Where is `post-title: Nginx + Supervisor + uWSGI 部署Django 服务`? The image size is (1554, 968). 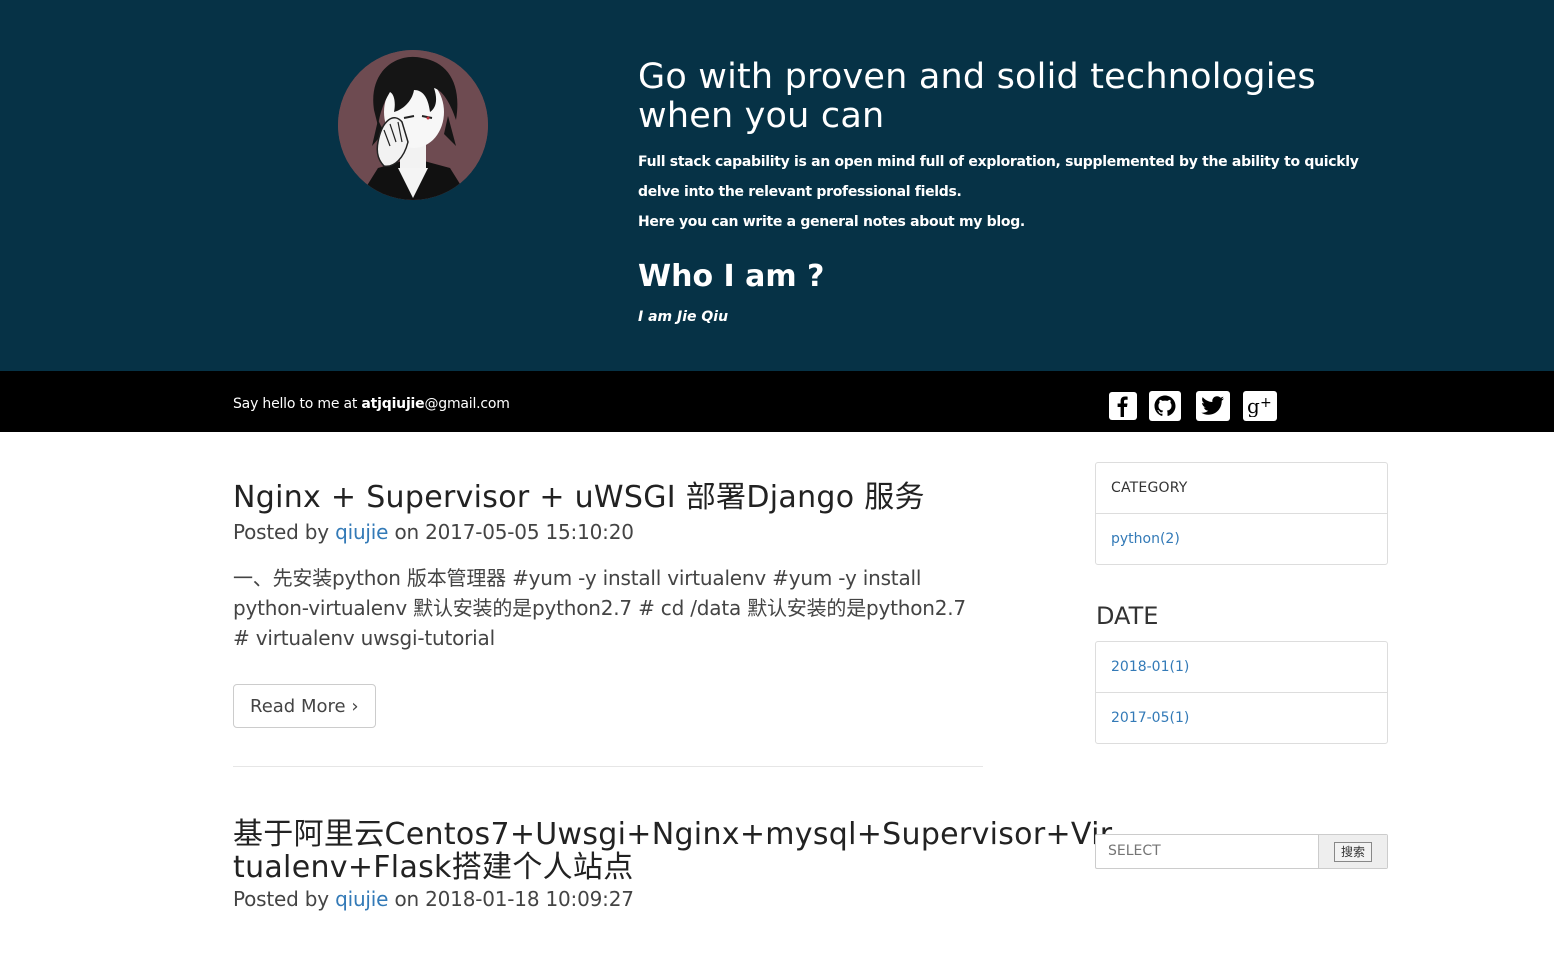 post-title: Nginx + Supervisor + uWSGI 部署Django 服务 is located at coordinates (608, 497).